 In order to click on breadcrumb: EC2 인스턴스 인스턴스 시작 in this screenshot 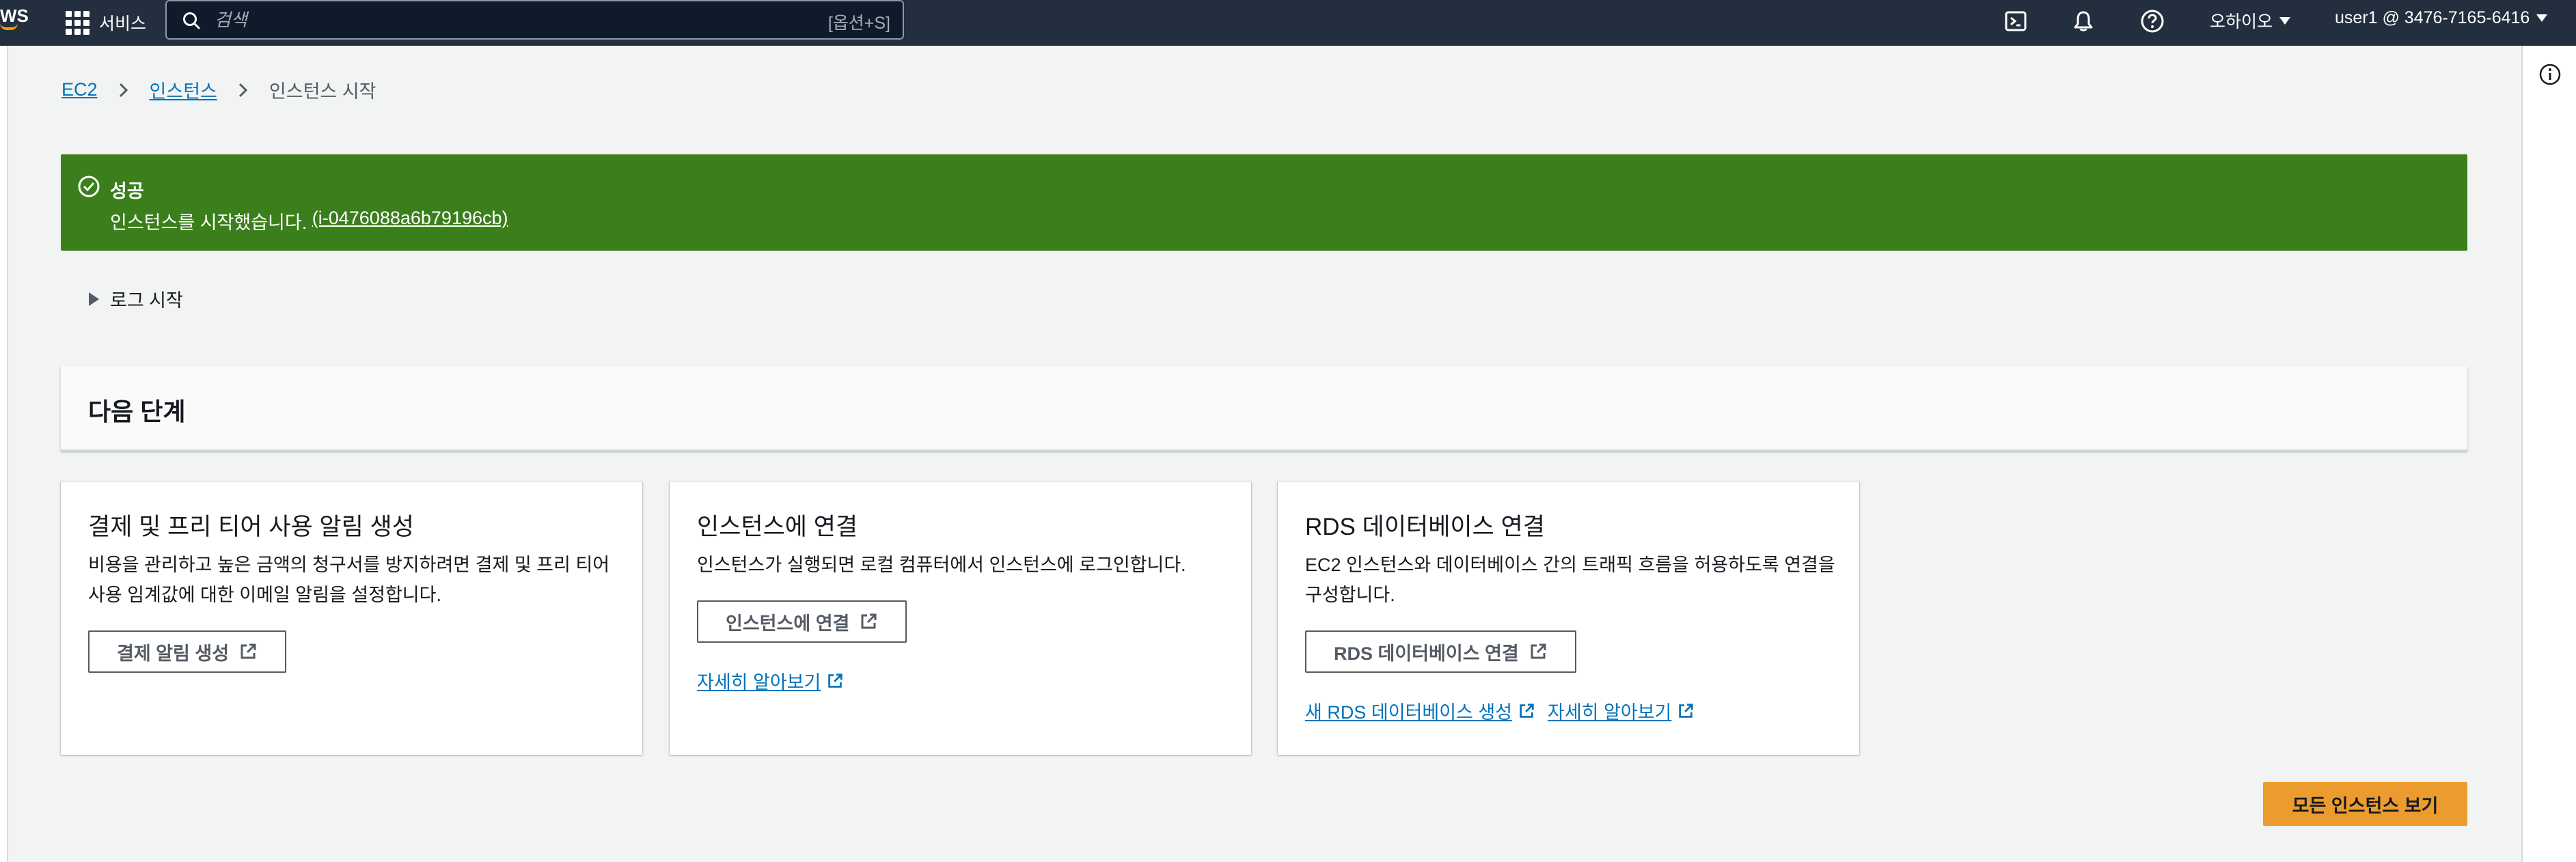, I will do `click(219, 90)`.